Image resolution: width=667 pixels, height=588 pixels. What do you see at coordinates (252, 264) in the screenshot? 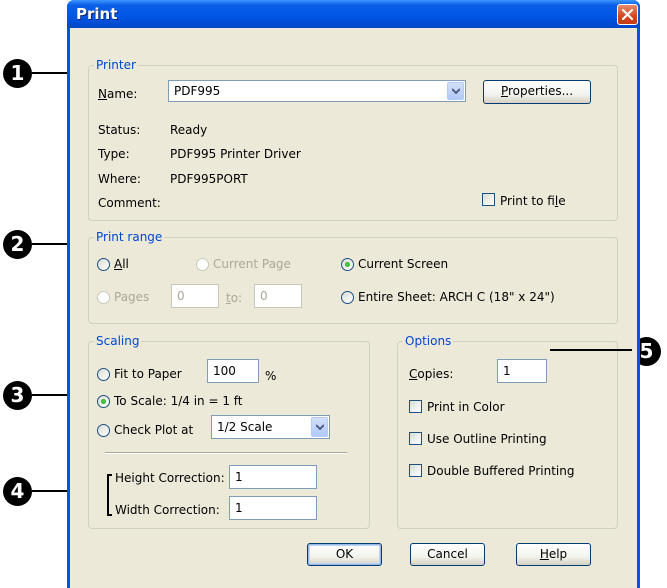
I see `range-current-page-label: Current Page` at bounding box center [252, 264].